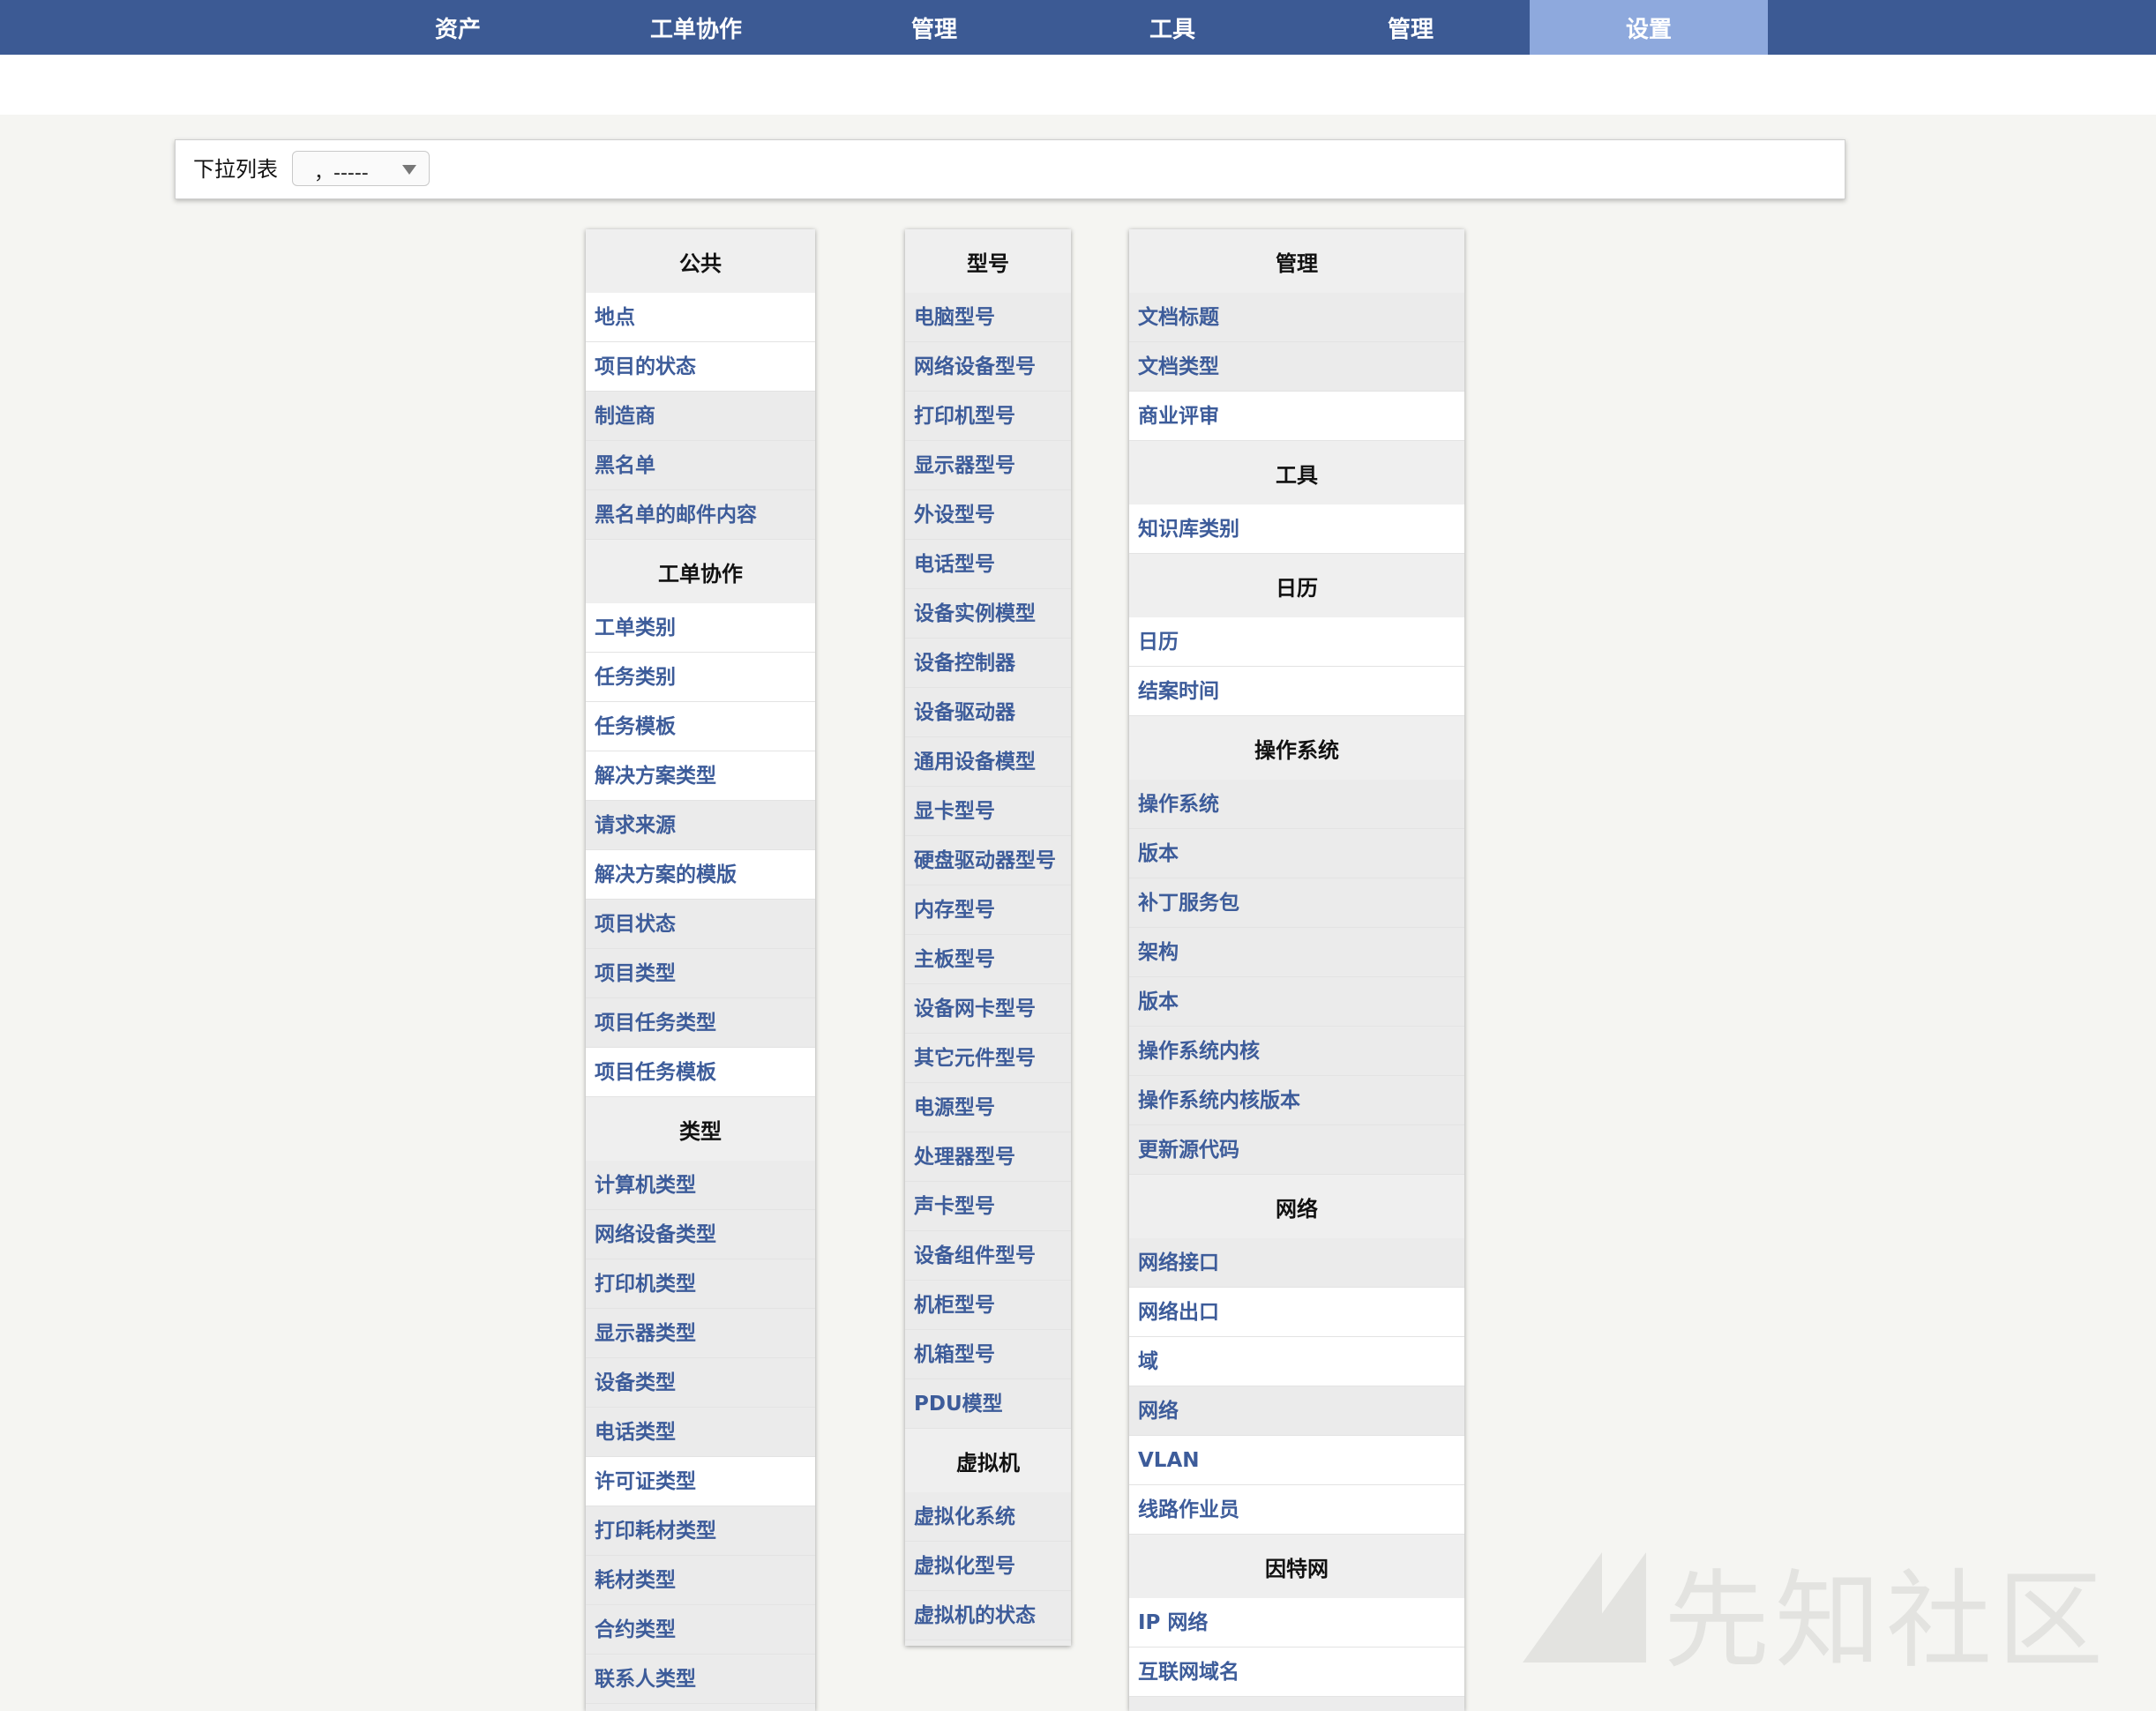  Describe the element at coordinates (701, 1185) in the screenshot. I see `dropdown-link-item: 计算机类型` at that location.